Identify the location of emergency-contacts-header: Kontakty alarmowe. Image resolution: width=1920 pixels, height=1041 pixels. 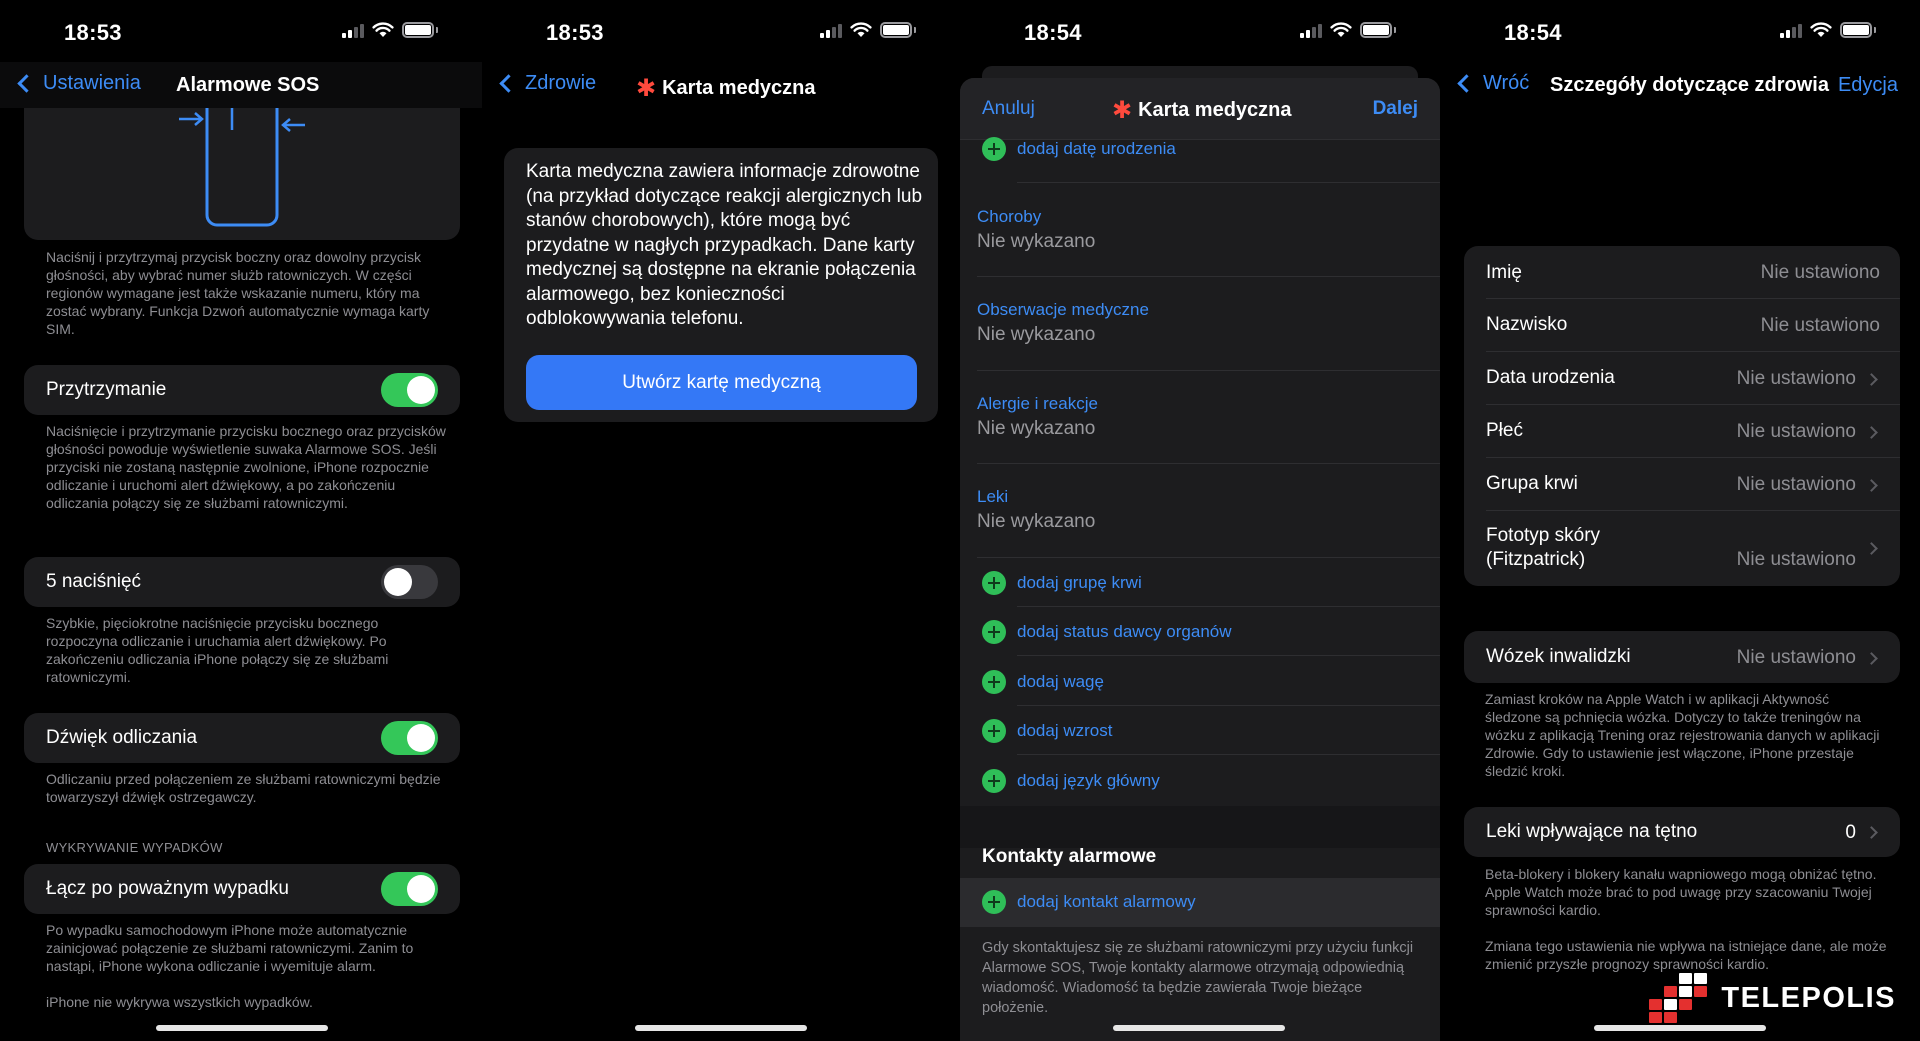
(1069, 856).